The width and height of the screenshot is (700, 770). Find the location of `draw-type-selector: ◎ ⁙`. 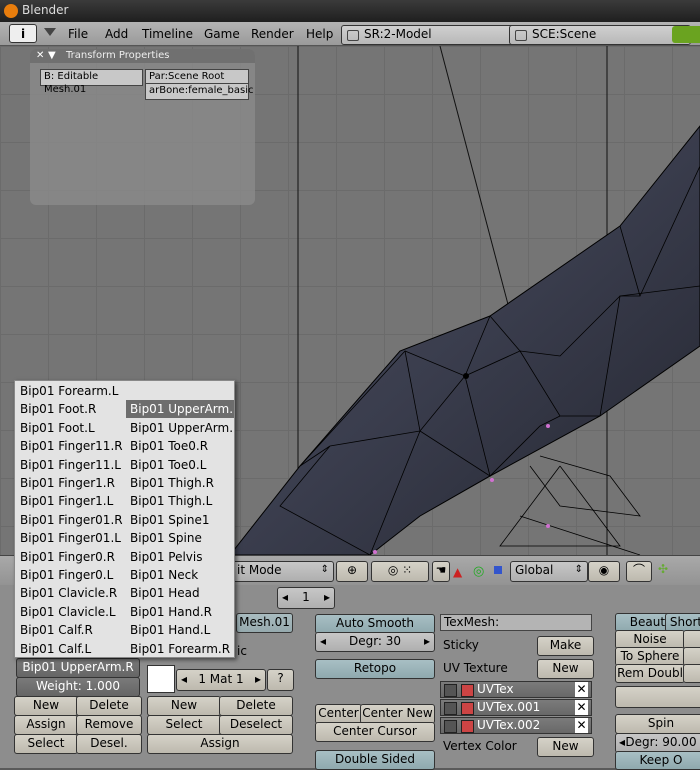

draw-type-selector: ◎ ⁙ is located at coordinates (400, 571).